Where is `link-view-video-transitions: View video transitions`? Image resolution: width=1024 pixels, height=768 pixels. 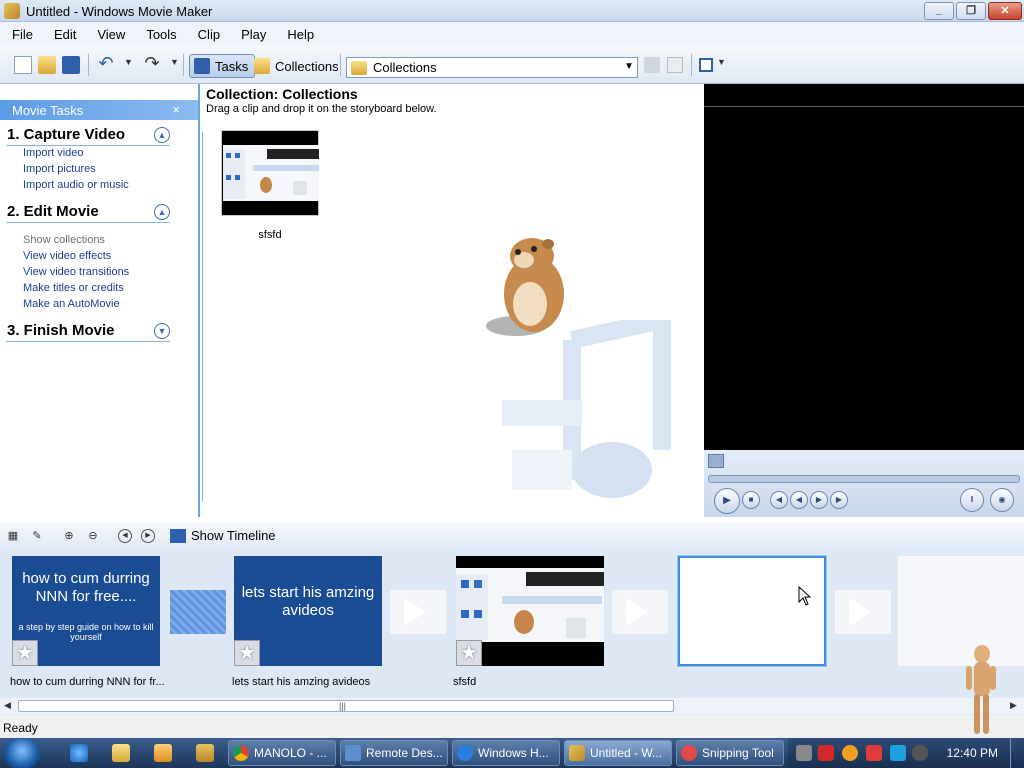
link-view-video-transitions: View video transitions is located at coordinates (76, 272).